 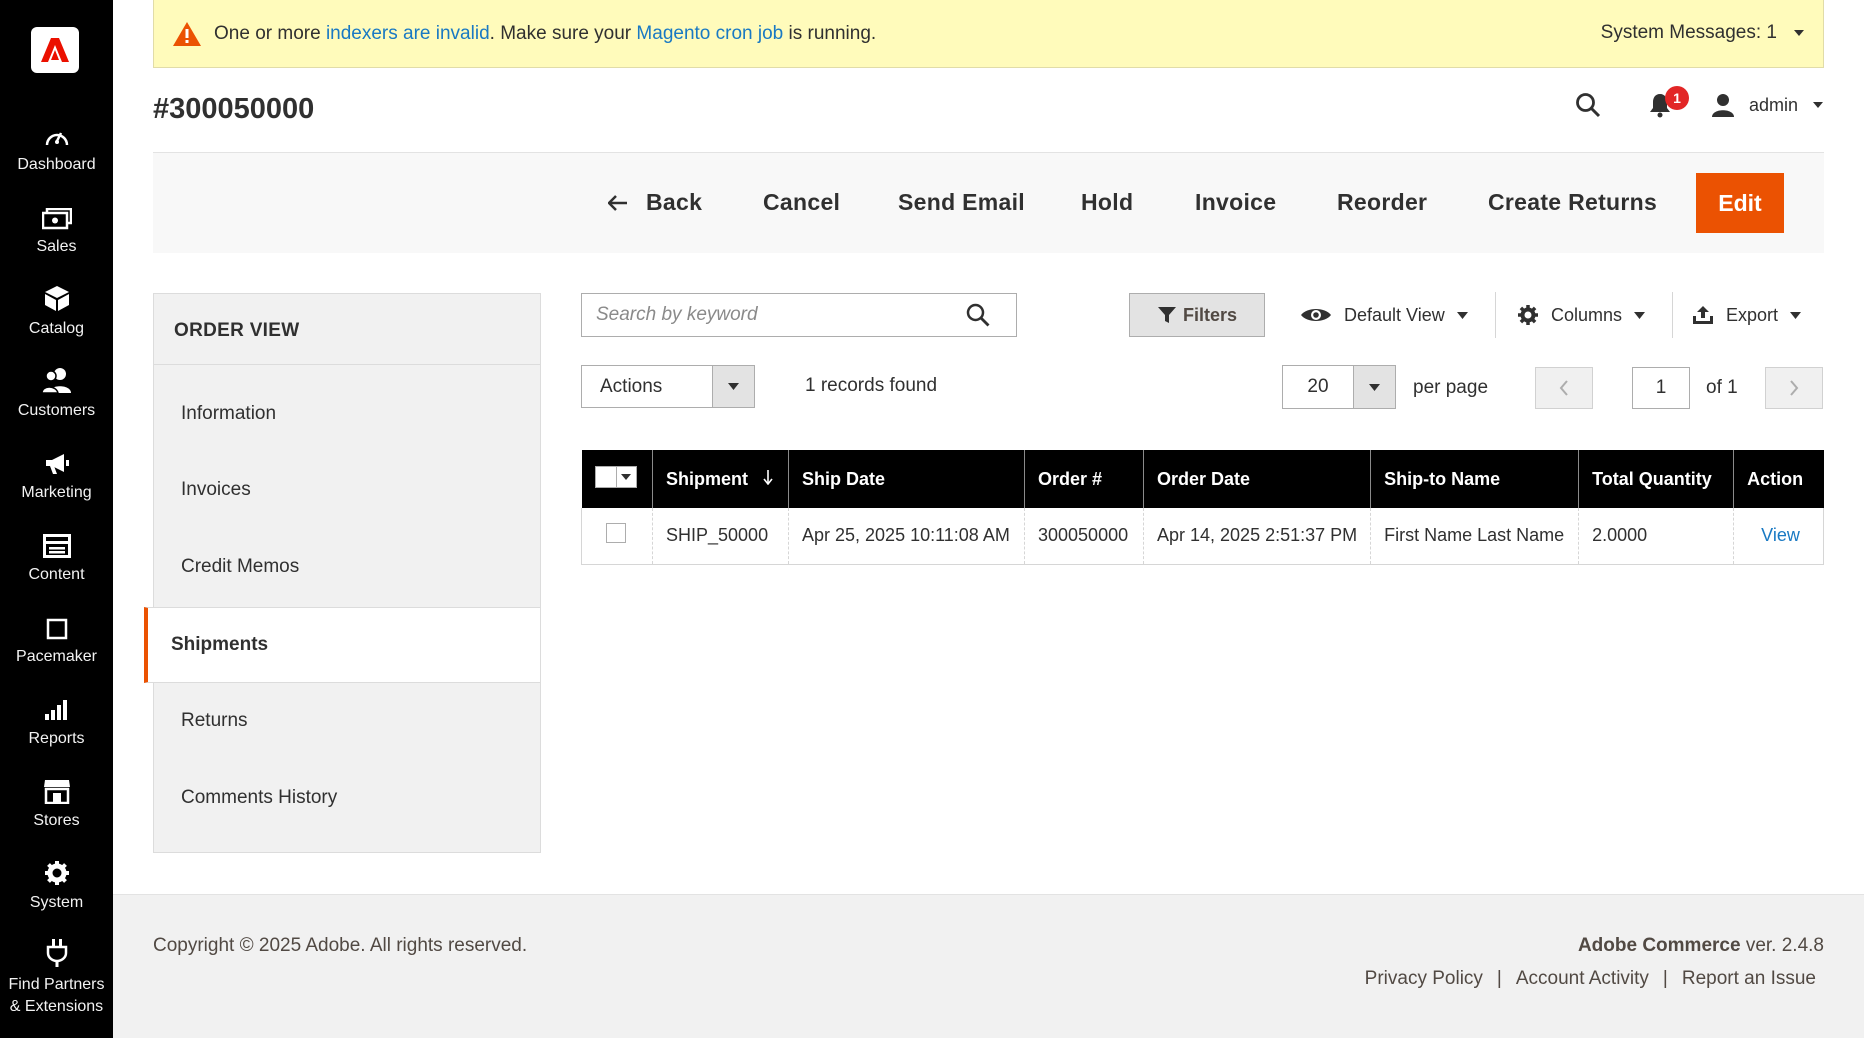 I want to click on nav-content: Content, so click(x=56, y=567).